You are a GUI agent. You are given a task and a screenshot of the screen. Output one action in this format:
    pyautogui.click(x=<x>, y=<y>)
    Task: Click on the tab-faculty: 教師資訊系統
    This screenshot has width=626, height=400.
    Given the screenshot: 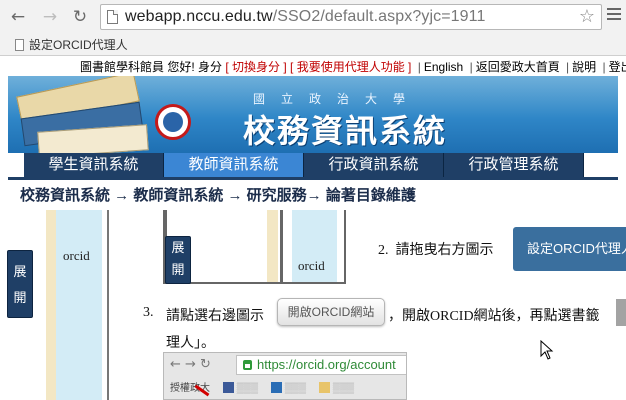 What is the action you would take?
    pyautogui.click(x=234, y=165)
    